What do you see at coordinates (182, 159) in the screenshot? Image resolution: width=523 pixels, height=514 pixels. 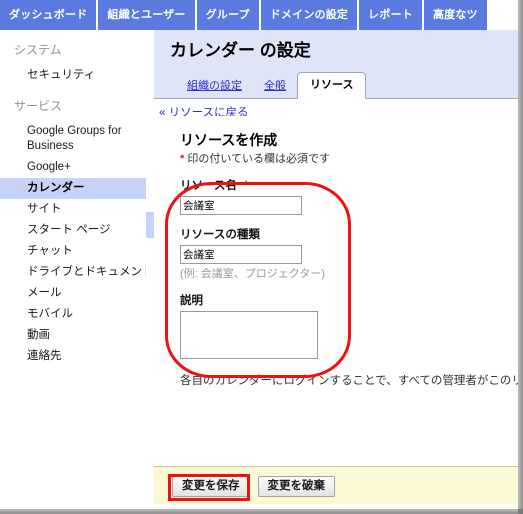 I see `required-asterisk-icon: *` at bounding box center [182, 159].